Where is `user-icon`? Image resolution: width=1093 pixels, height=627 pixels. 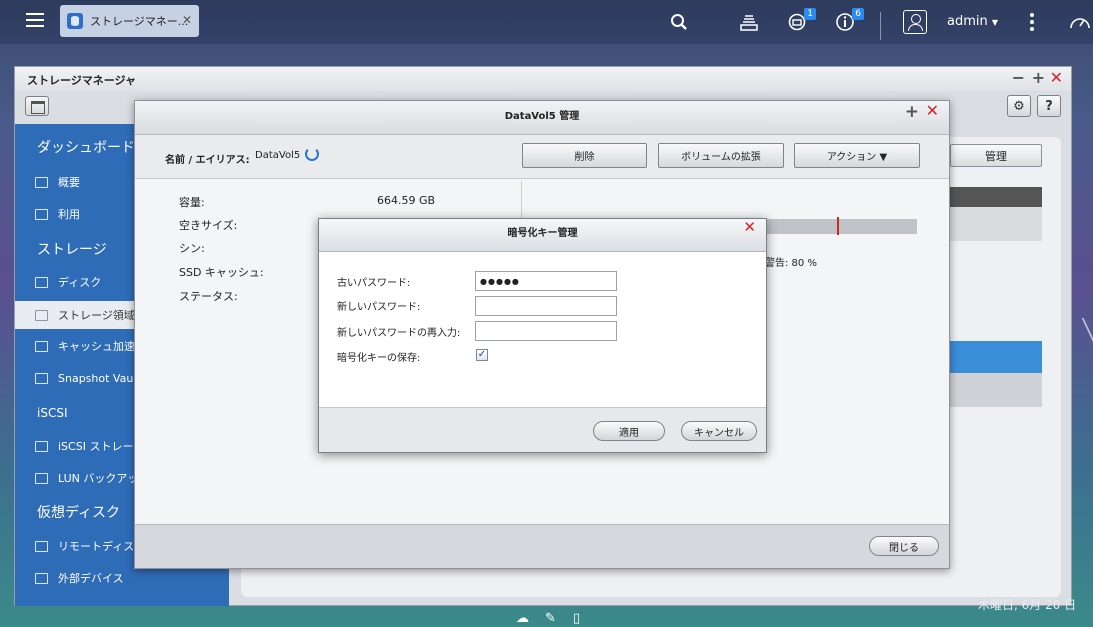 user-icon is located at coordinates (915, 22).